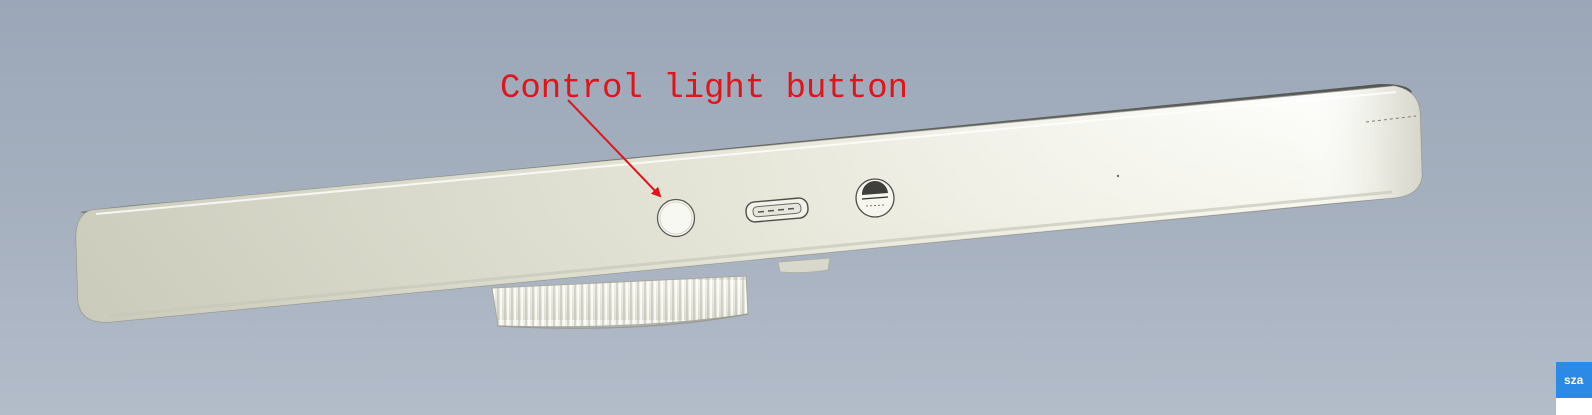 The image size is (1592, 415). I want to click on knurled-dial, so click(620, 302).